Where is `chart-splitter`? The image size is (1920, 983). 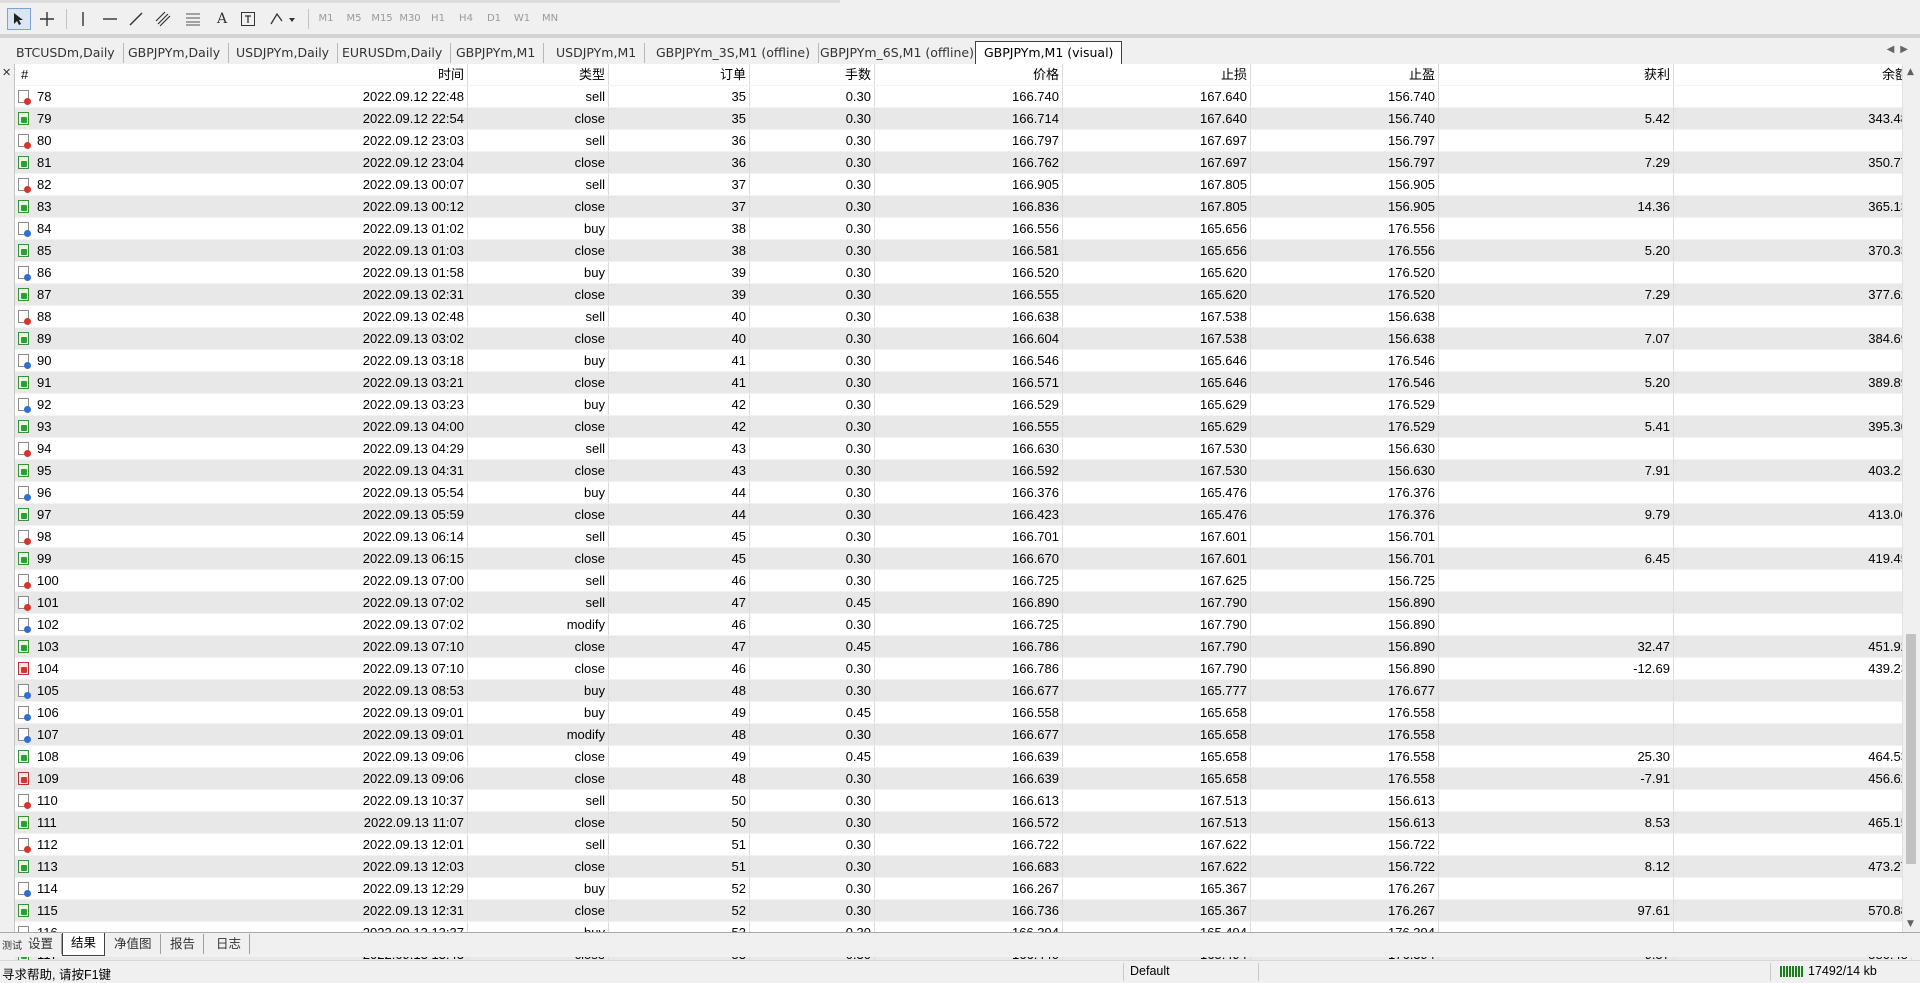 chart-splitter is located at coordinates (960, 36).